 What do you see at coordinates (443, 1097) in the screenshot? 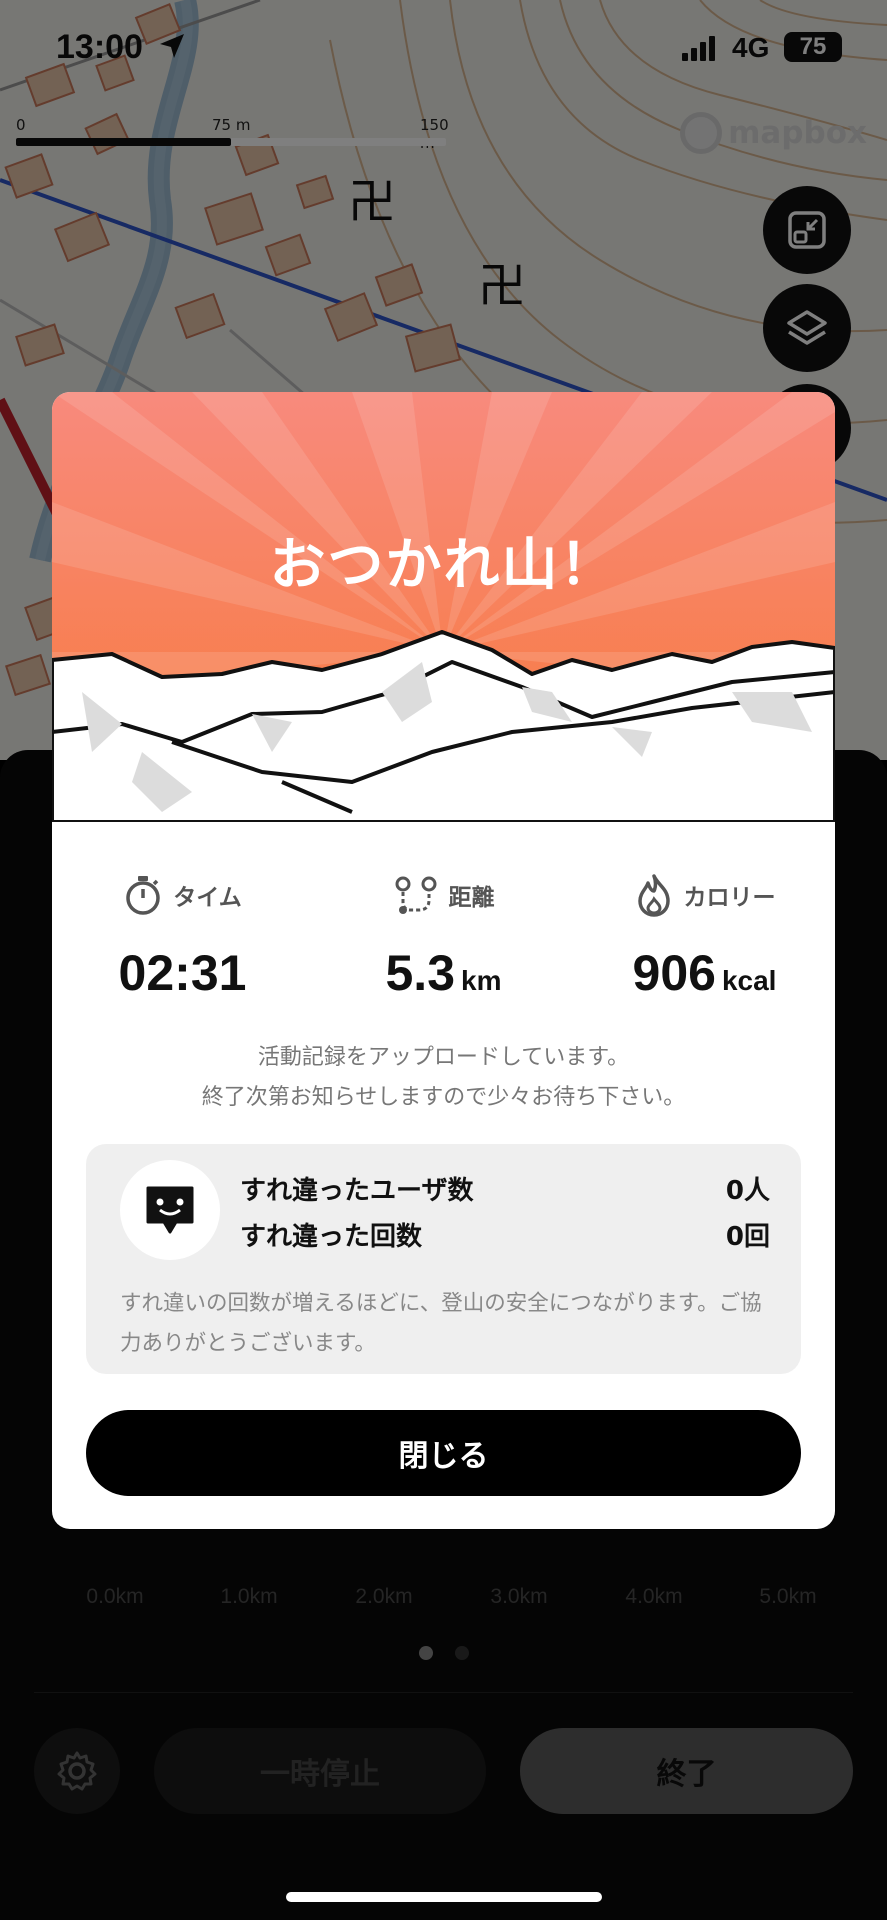
I see `upload-message-line2: 終了次第お知らせしますので少々お待ち下さい。` at bounding box center [443, 1097].